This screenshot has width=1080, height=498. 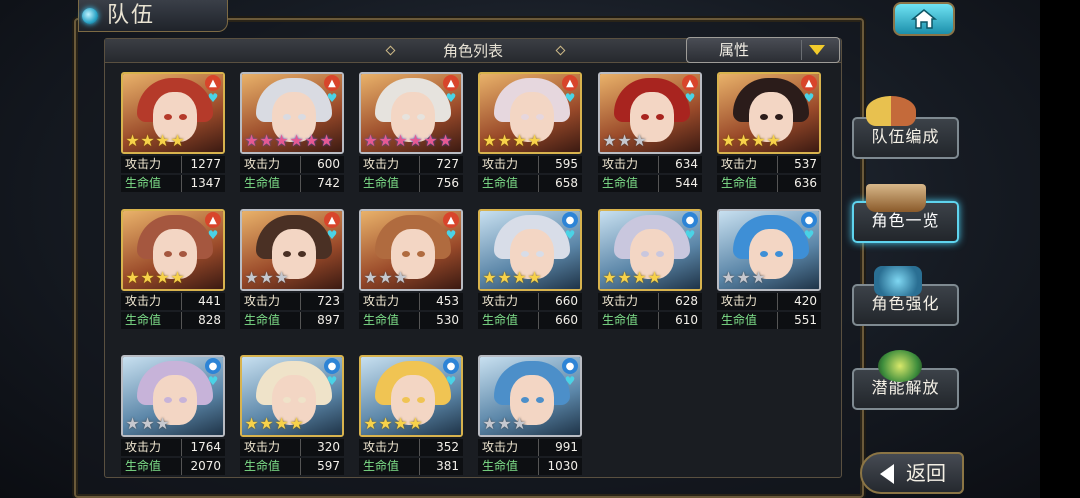 What do you see at coordinates (173, 416) in the screenshot?
I see `character-card: ● ♥ ★ ★ ★ 攻击力 1764 生命值 2070` at bounding box center [173, 416].